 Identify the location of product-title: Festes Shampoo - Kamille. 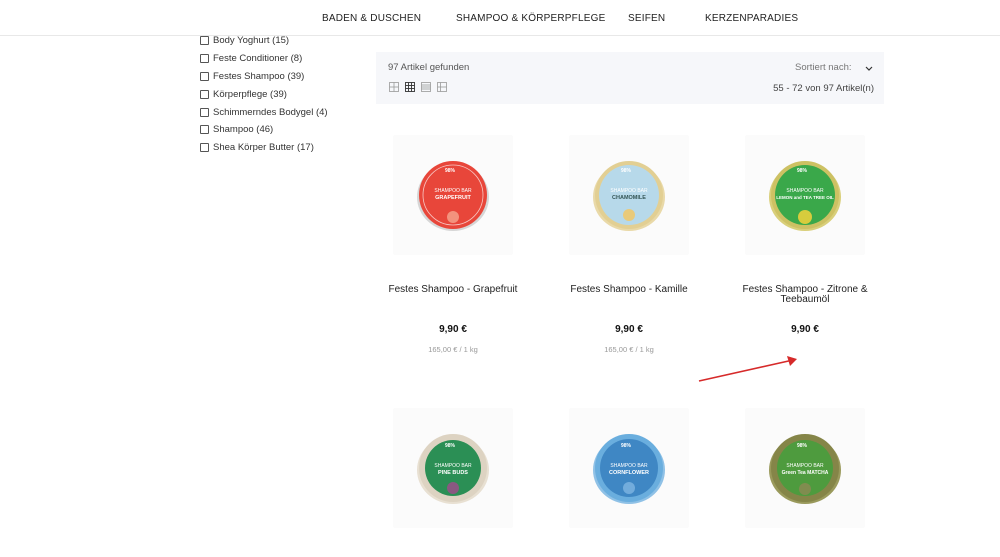
(629, 290).